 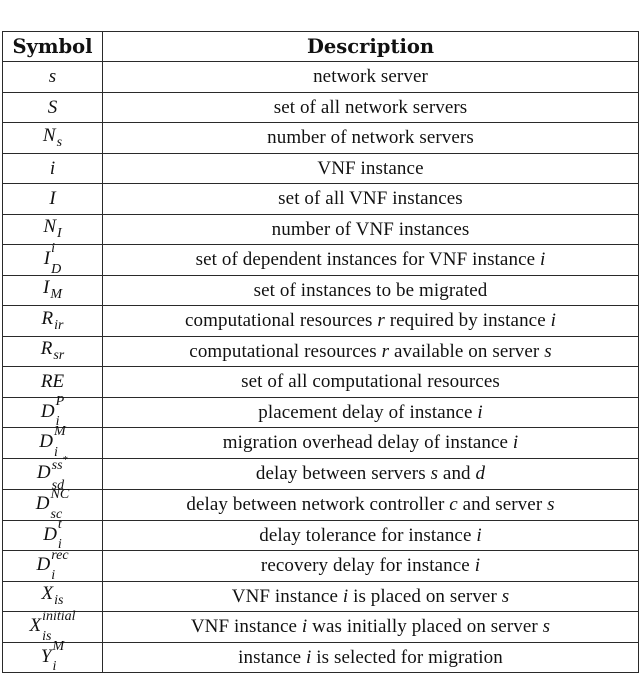 I want to click on symbol-subscript: i, so click(x=54, y=667).